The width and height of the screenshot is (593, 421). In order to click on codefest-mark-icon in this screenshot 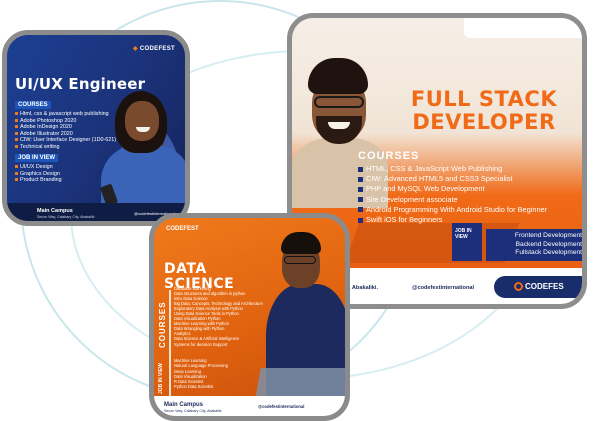, I will do `click(518, 287)`.